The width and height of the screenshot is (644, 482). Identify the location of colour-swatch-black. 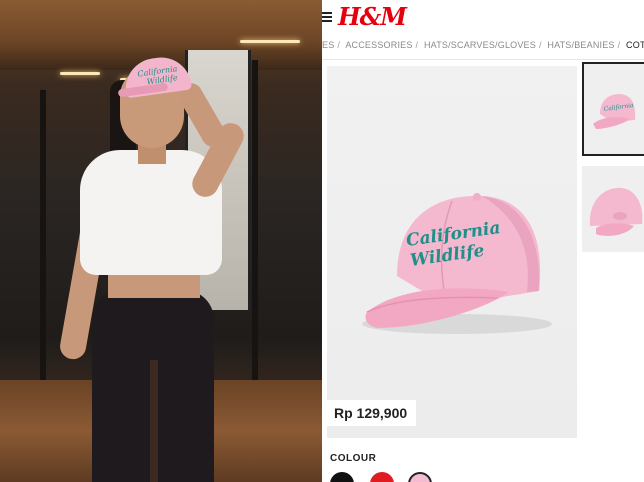
(342, 477).